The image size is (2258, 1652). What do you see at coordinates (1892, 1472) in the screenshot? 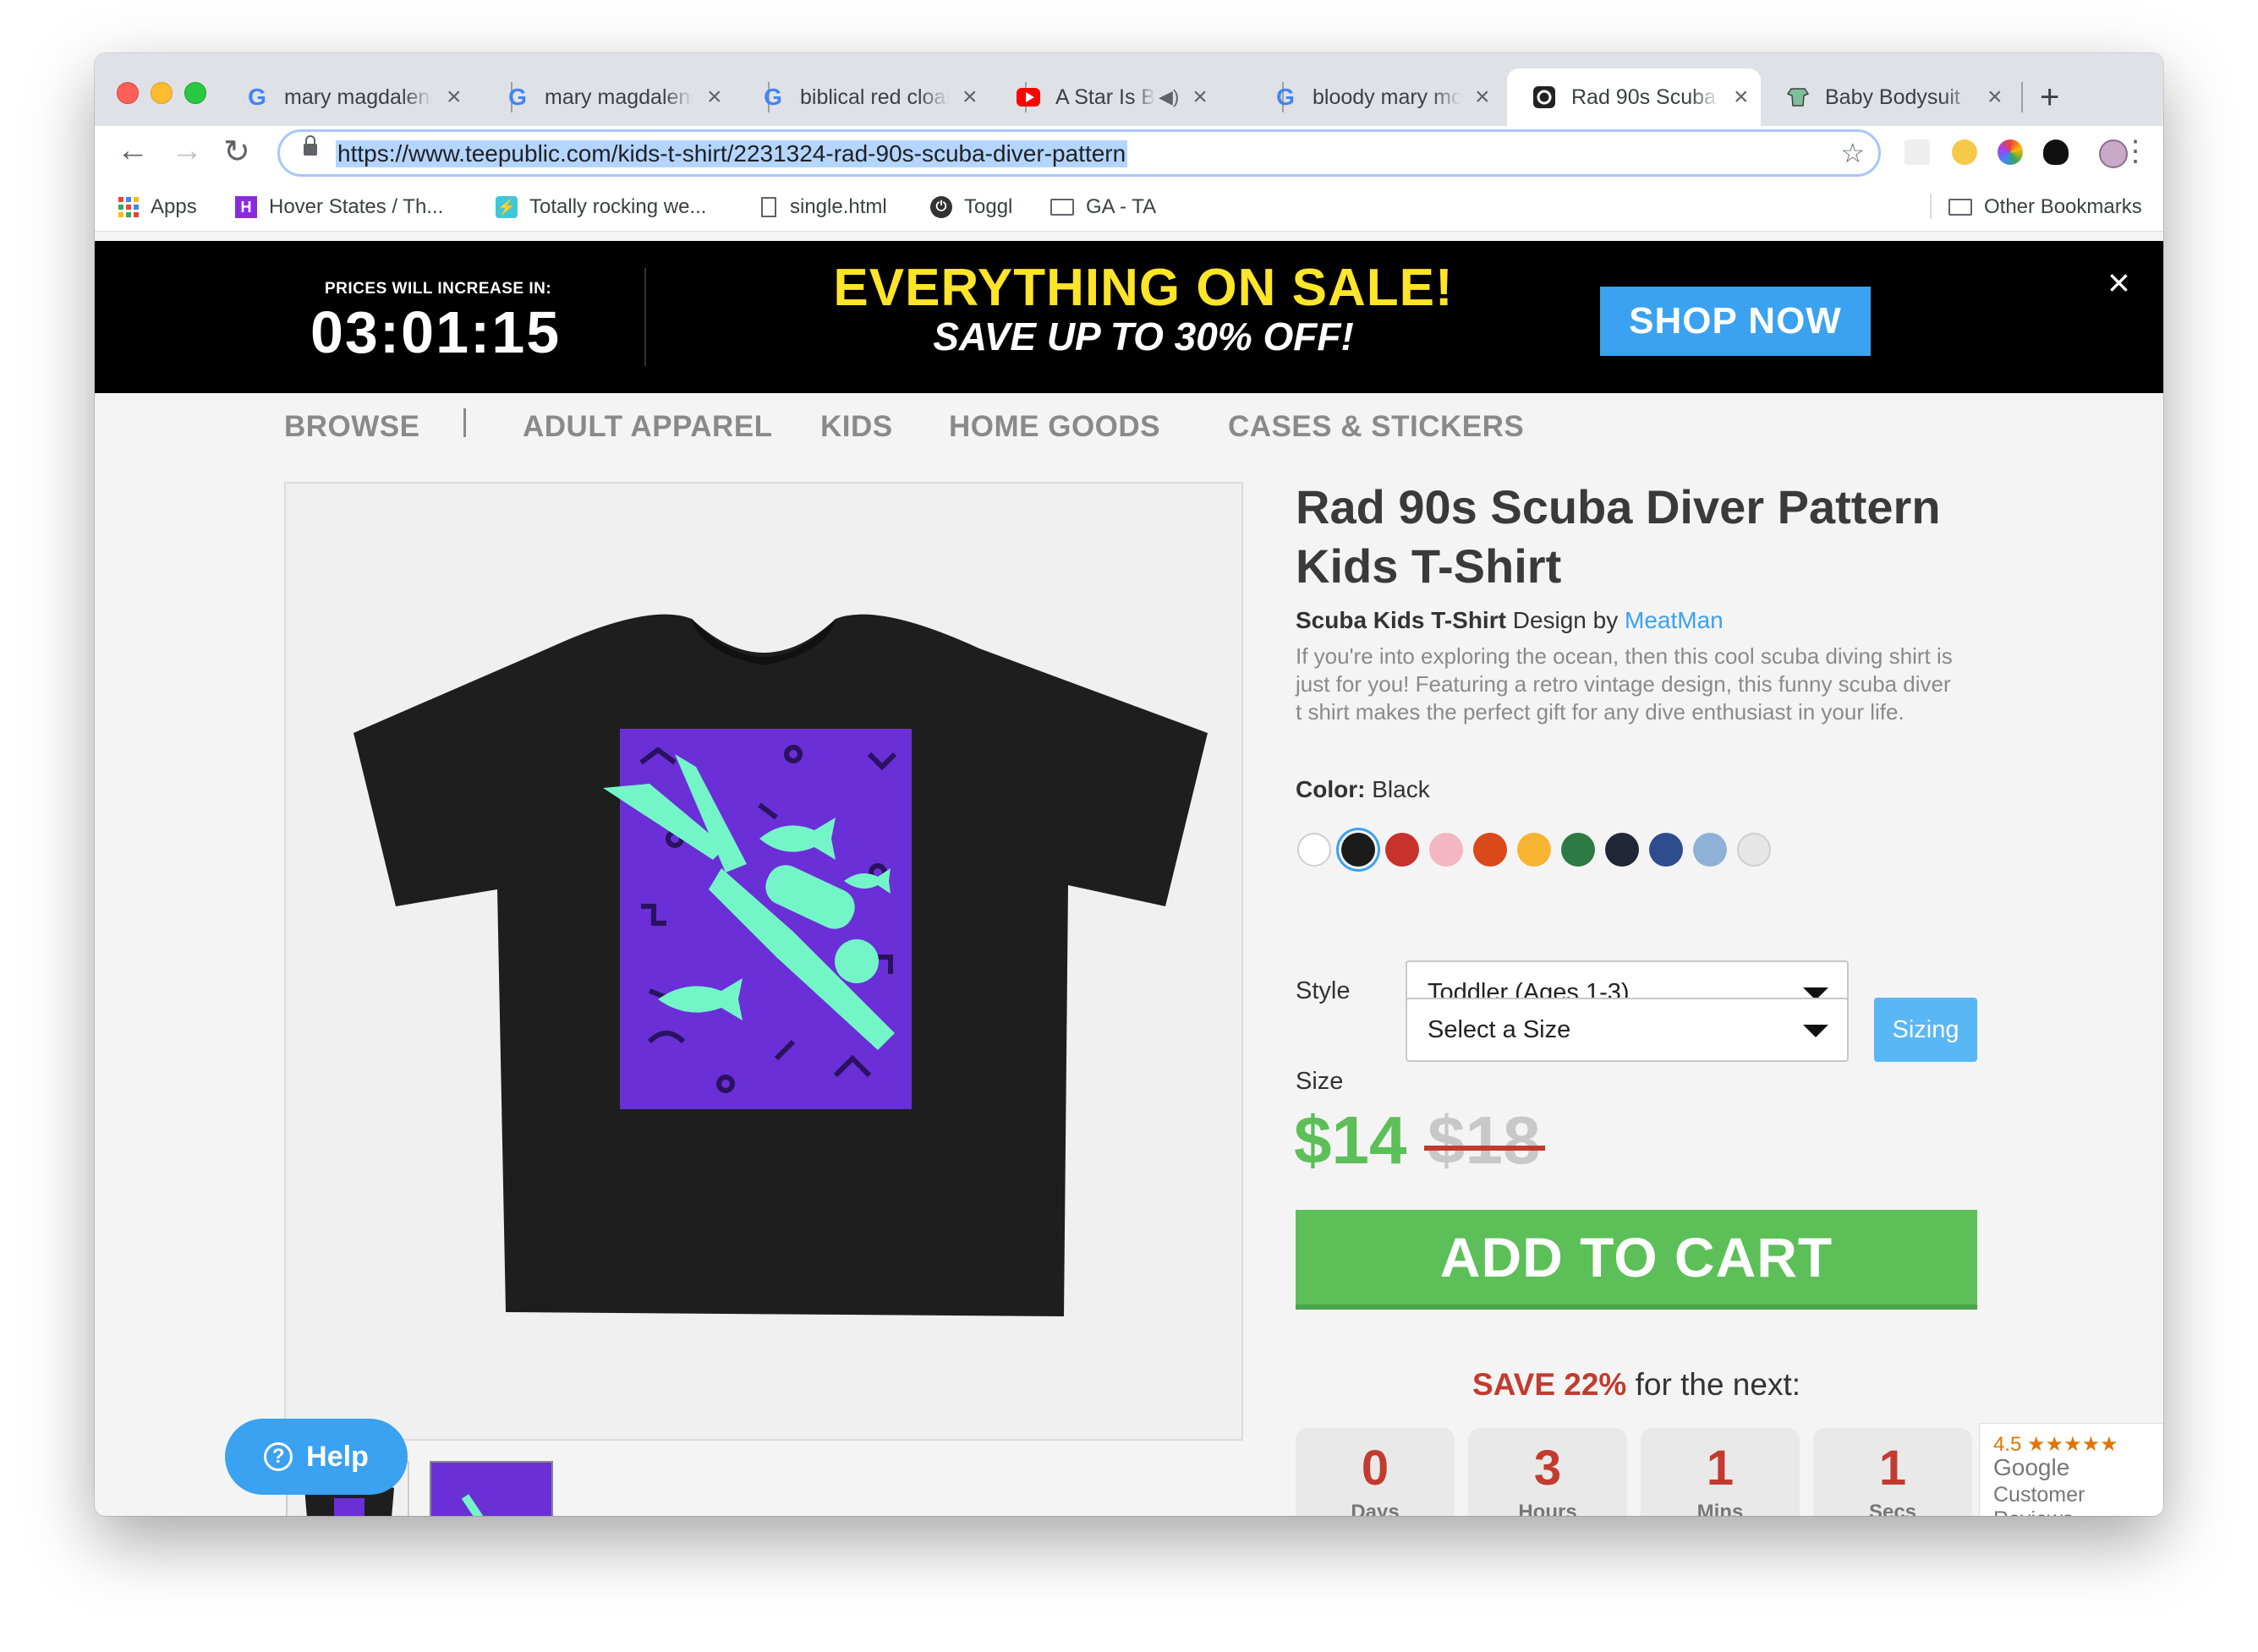
I see `countdown-secs: 1 Secs` at bounding box center [1892, 1472].